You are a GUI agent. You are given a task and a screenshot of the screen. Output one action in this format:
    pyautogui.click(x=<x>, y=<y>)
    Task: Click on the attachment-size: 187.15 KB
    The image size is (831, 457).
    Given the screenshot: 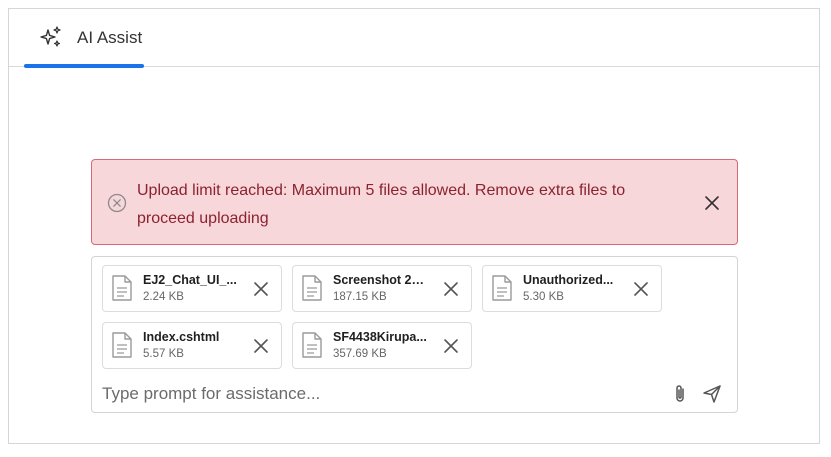 What is the action you would take?
    pyautogui.click(x=360, y=297)
    